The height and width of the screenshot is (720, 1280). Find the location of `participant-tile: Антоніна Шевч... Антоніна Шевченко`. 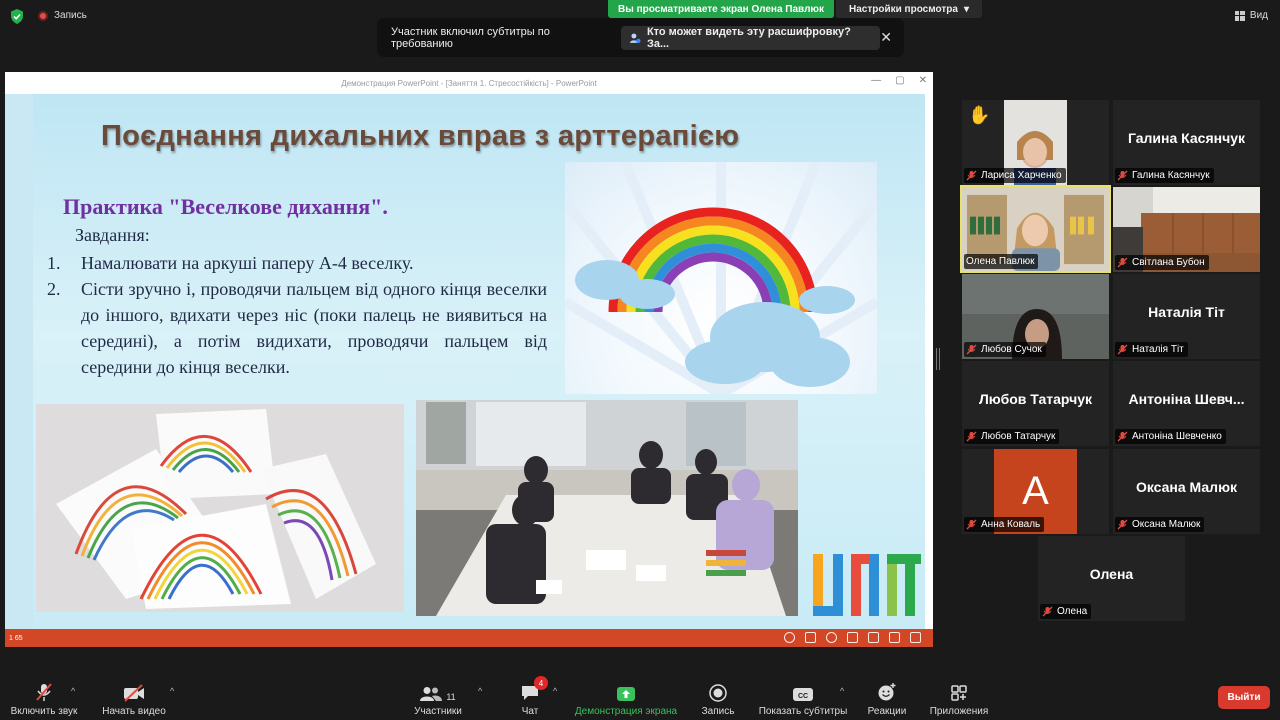

participant-tile: Антоніна Шевч... Антоніна Шевченко is located at coordinates (1186, 403).